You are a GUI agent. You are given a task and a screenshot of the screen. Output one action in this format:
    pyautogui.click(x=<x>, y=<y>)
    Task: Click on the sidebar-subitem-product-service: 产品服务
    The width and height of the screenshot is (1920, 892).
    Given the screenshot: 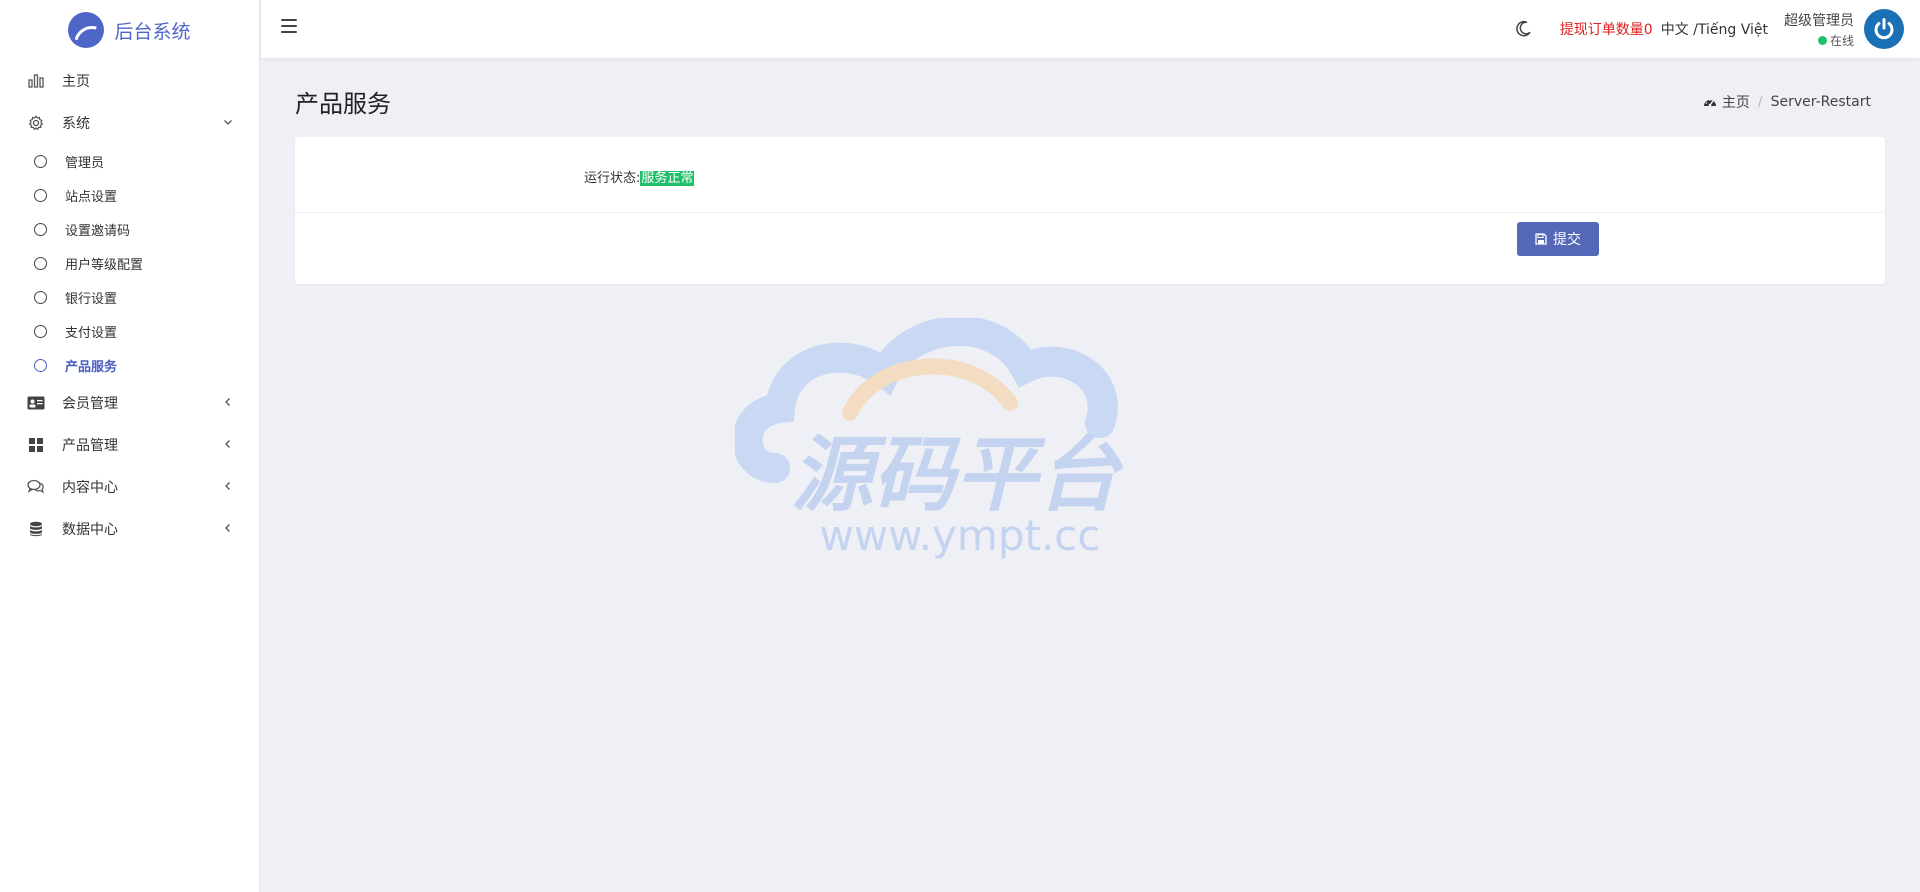 What is the action you would take?
    pyautogui.click(x=129, y=365)
    